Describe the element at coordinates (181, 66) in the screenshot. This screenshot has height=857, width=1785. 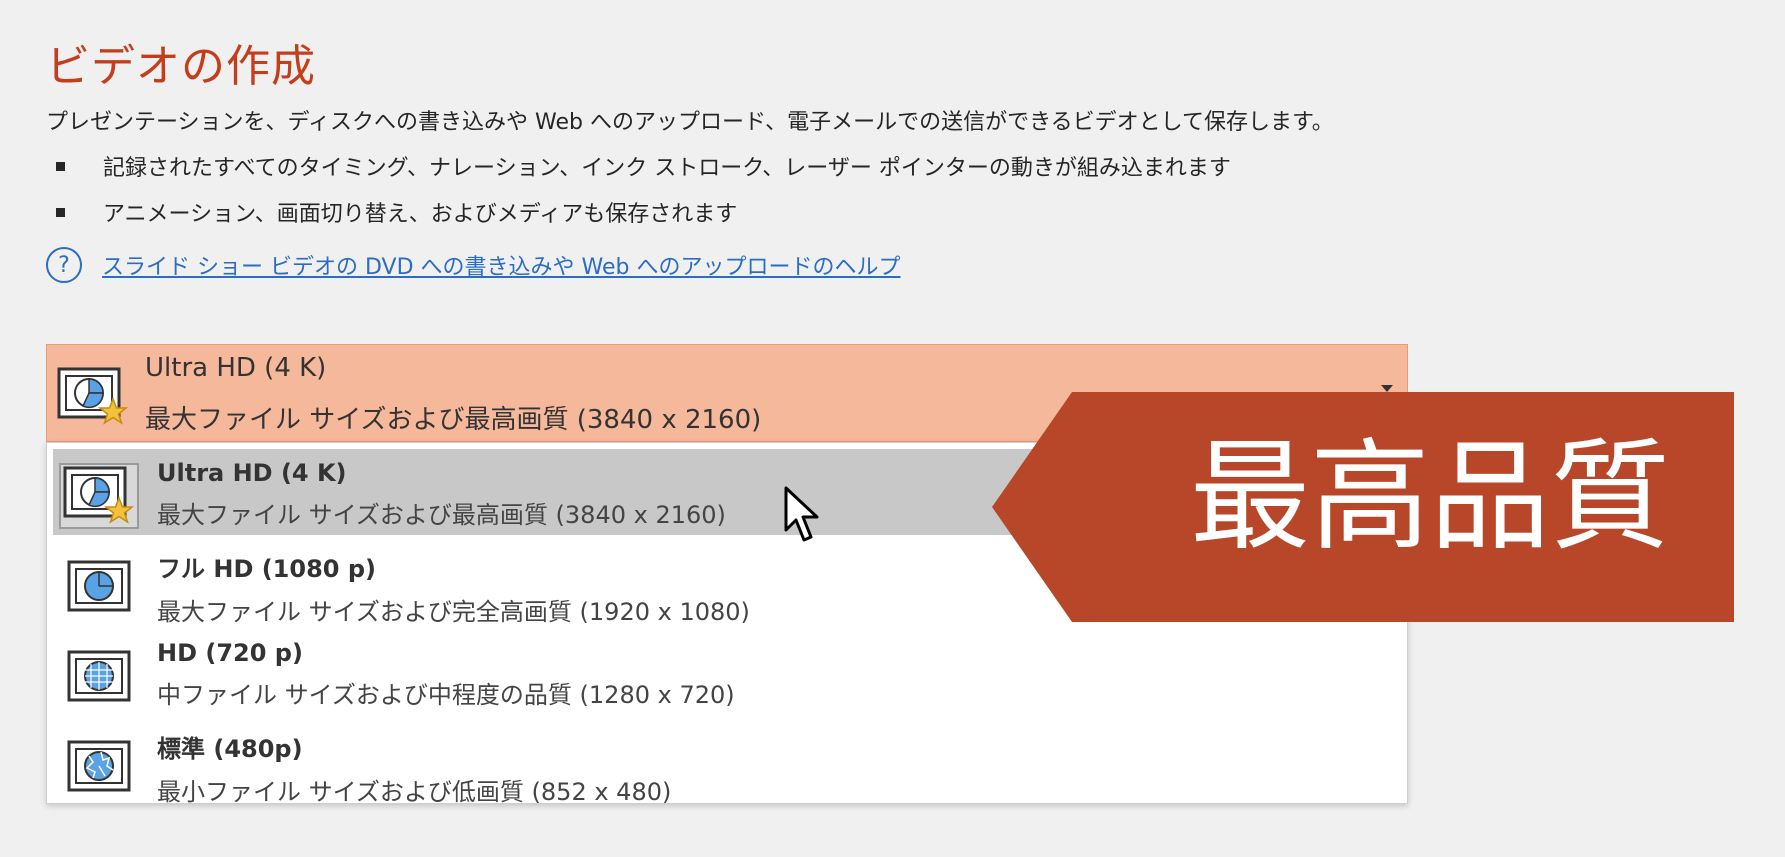
I see `page-title: ビデオの作成` at that location.